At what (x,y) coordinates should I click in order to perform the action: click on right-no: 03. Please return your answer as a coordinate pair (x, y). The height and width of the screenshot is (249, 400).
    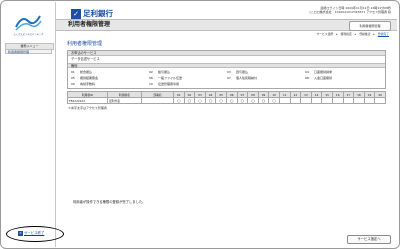
    Looking at the image, I should click on (229, 72).